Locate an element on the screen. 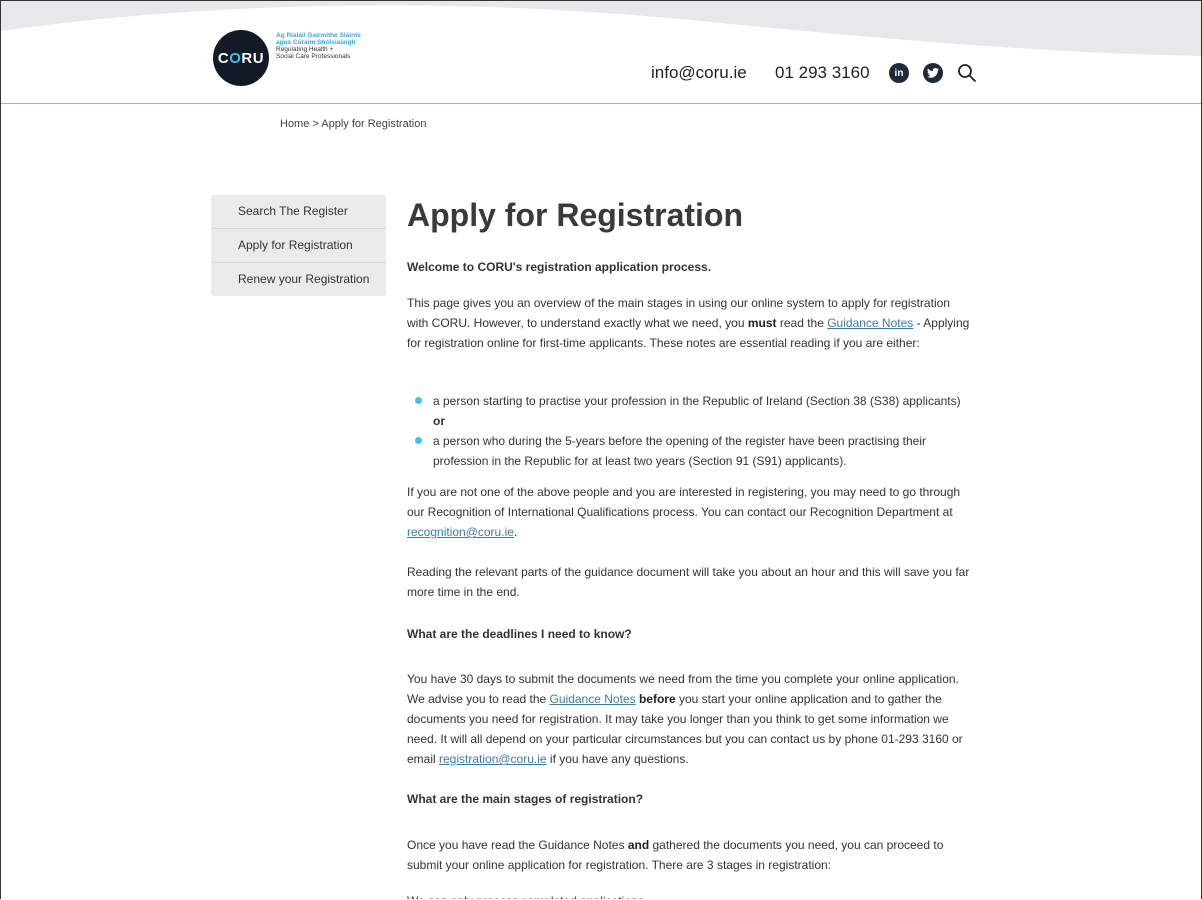 The height and width of the screenshot is (900, 1202). deadlines-heading: What are the deadlines I need to know? is located at coordinates (519, 634).